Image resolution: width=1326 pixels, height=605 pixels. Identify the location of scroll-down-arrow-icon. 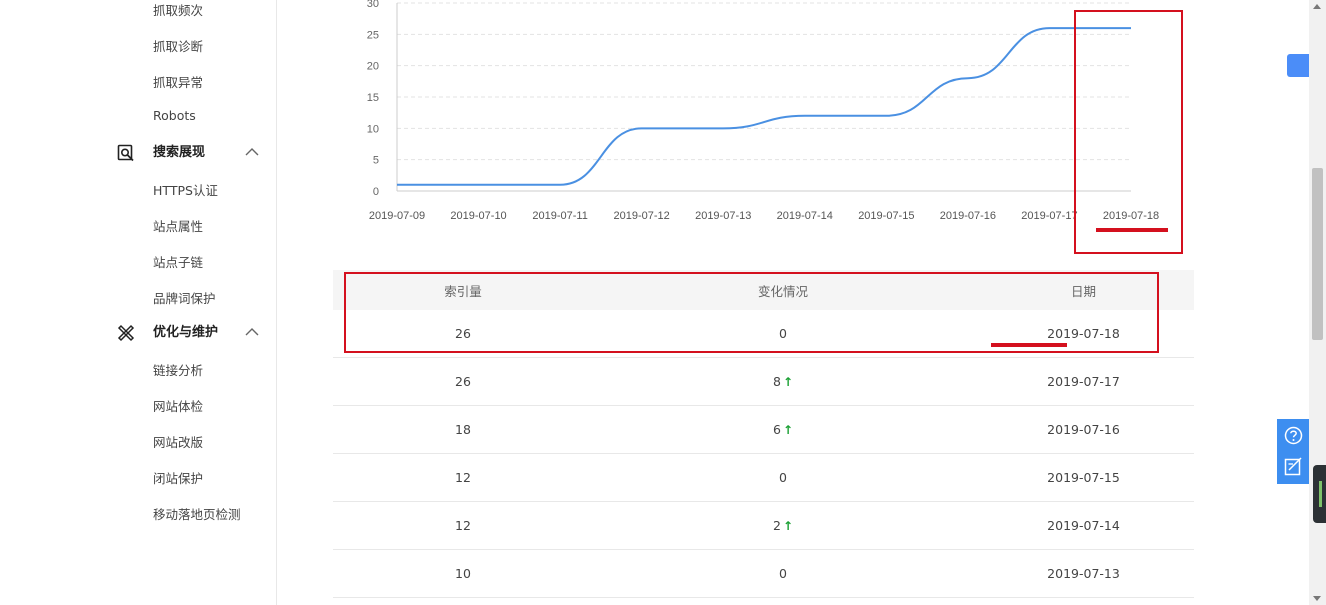
(1317, 598).